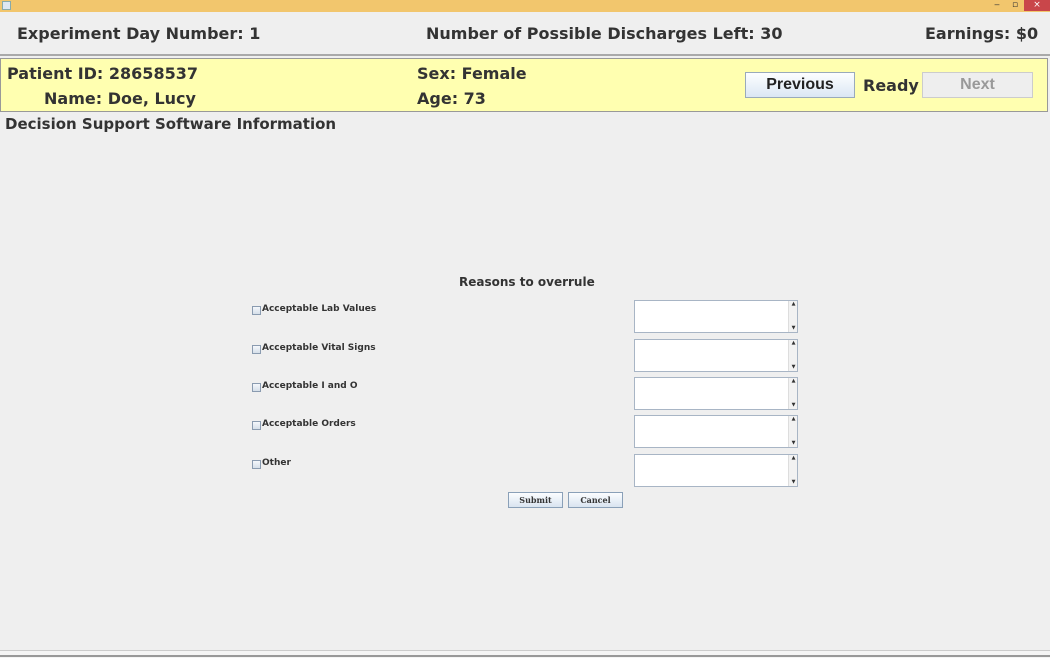 The height and width of the screenshot is (658, 1050). I want to click on patient-id-label: Patient ID:, so click(55, 73).